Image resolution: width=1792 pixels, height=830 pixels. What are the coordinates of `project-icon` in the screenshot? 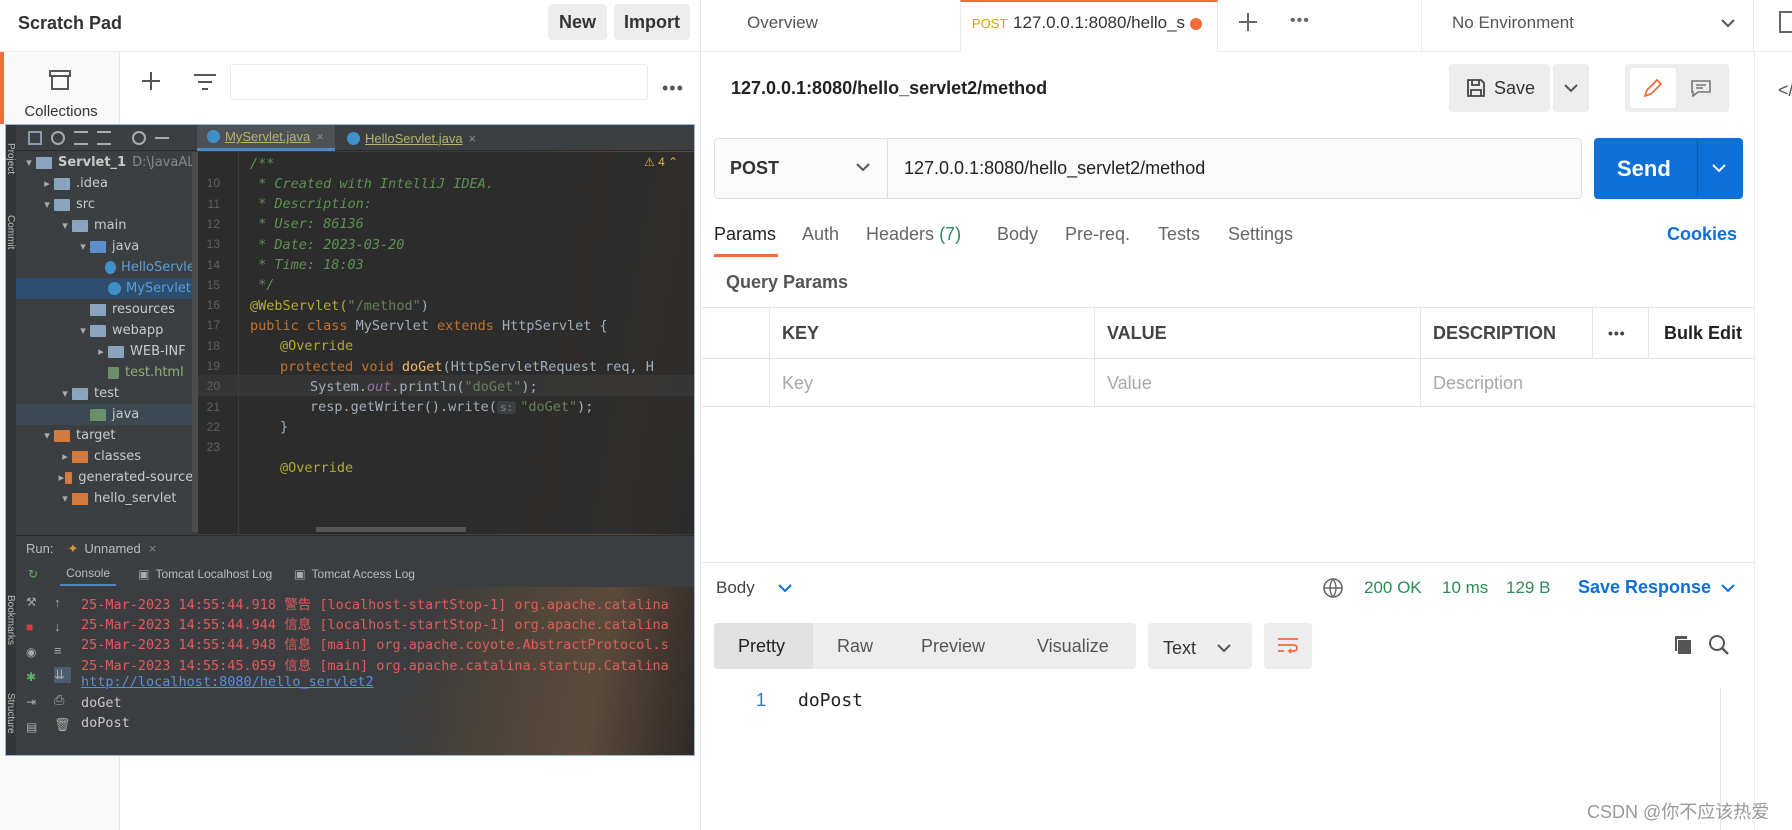 It's located at (35, 138).